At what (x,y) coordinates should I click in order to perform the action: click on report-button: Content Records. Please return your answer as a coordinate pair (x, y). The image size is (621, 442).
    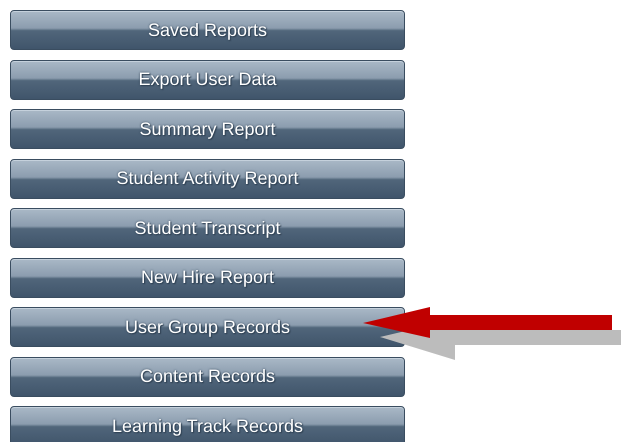
    Looking at the image, I should click on (207, 376).